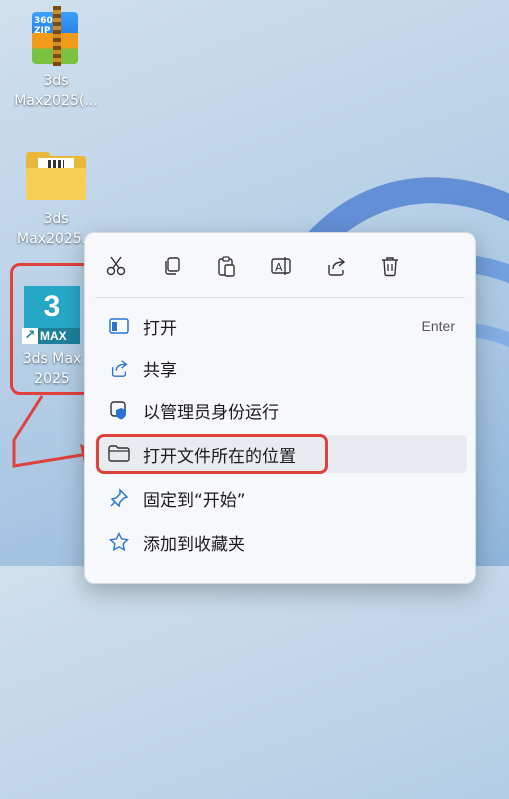 This screenshot has width=509, height=799. I want to click on menu-item-label: 固定到“开始”, so click(194, 500).